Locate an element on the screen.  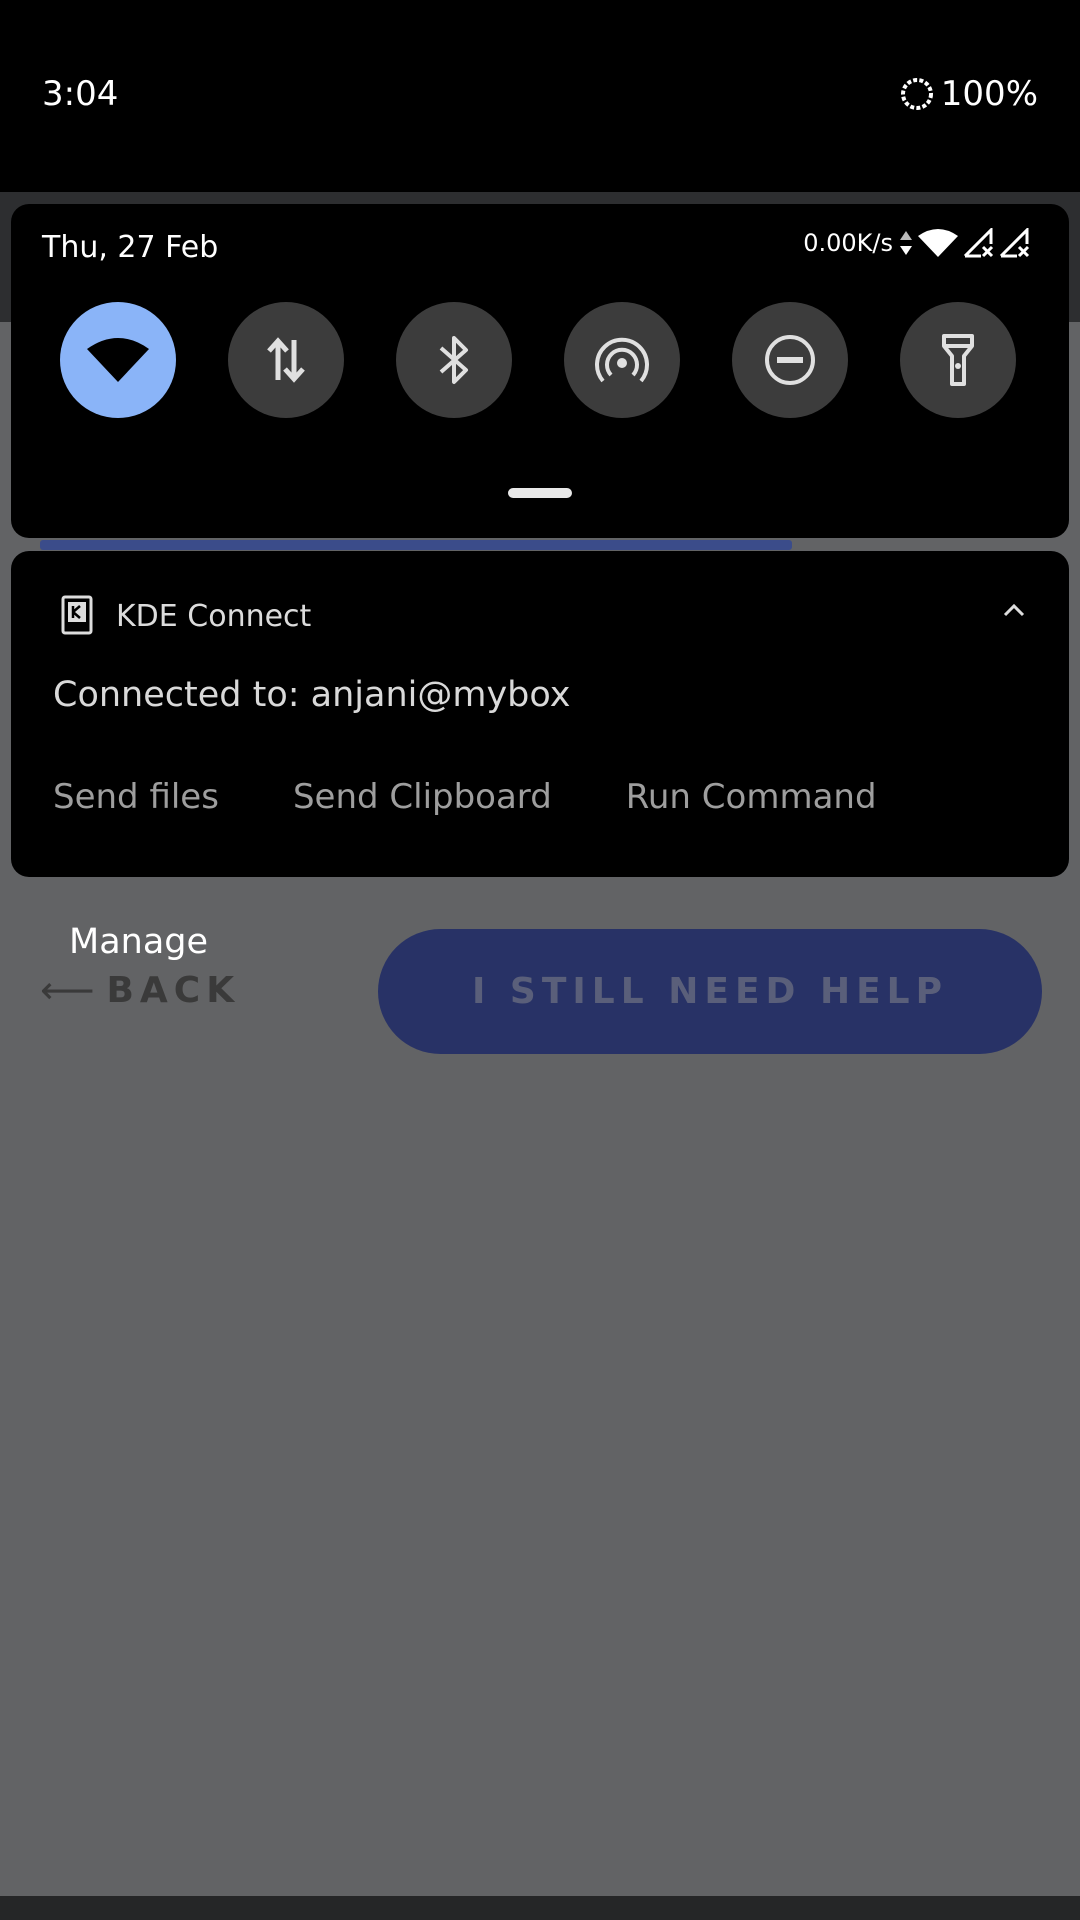
net-speed: 0.00K/s is located at coordinates (848, 243).